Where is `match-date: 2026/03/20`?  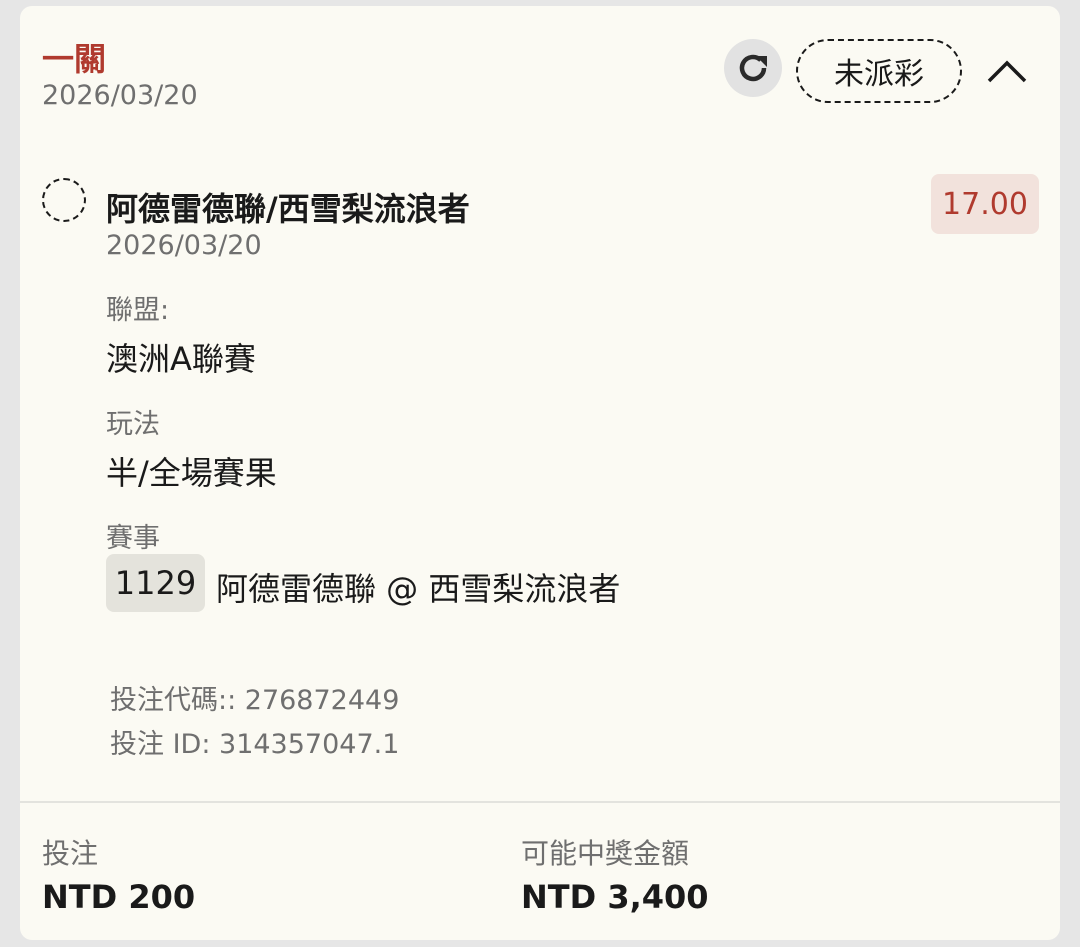 match-date: 2026/03/20 is located at coordinates (184, 245).